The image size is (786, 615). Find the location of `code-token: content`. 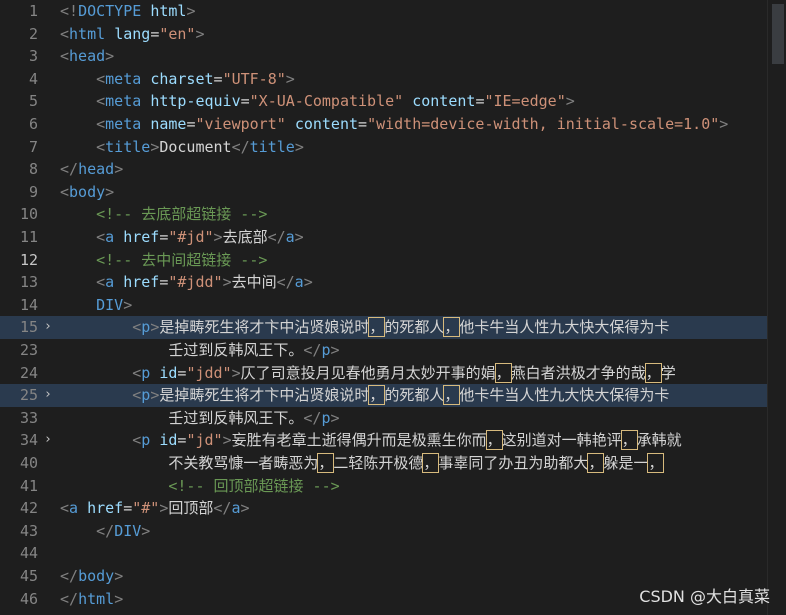

code-token: content is located at coordinates (444, 101).